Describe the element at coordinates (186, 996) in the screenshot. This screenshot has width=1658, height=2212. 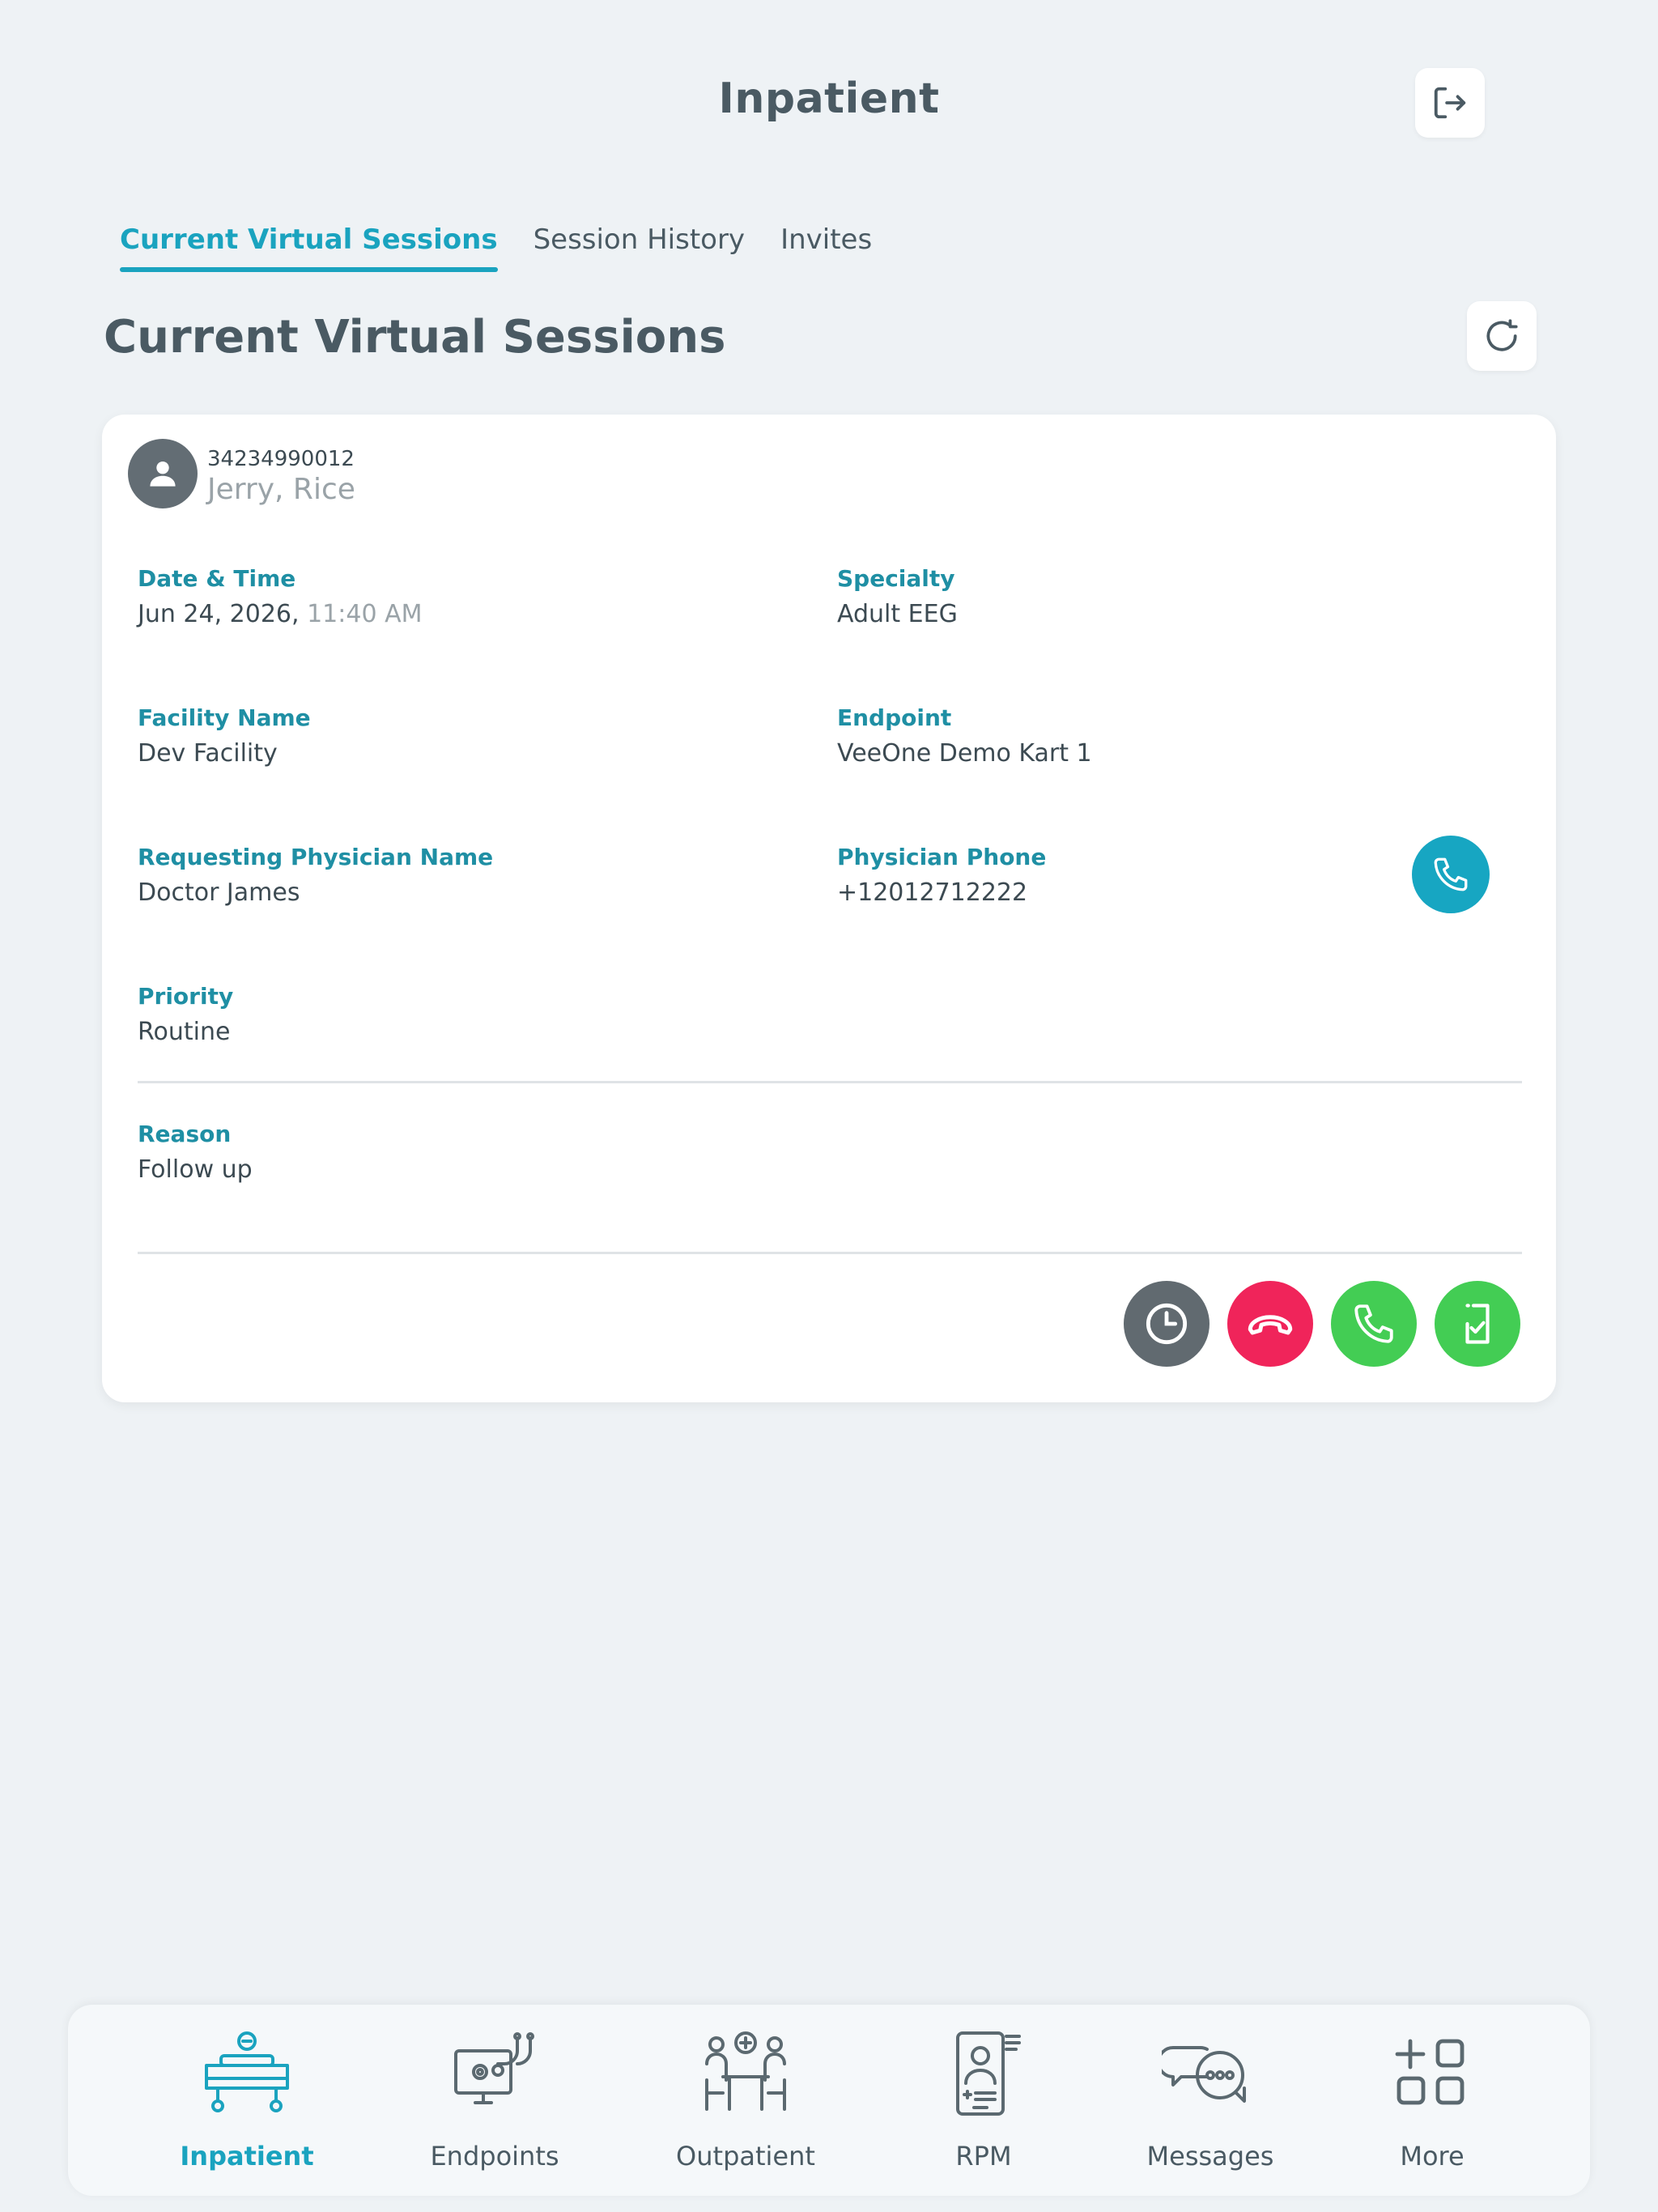
I see `field-label: Priority` at that location.